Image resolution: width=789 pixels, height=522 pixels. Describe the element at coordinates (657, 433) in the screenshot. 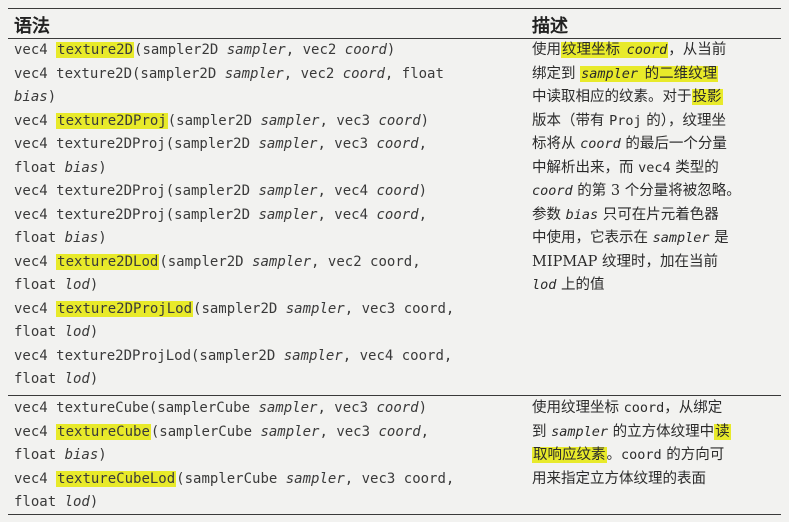

I see `description-line: 到 sampler 的立方体纹理中读` at that location.